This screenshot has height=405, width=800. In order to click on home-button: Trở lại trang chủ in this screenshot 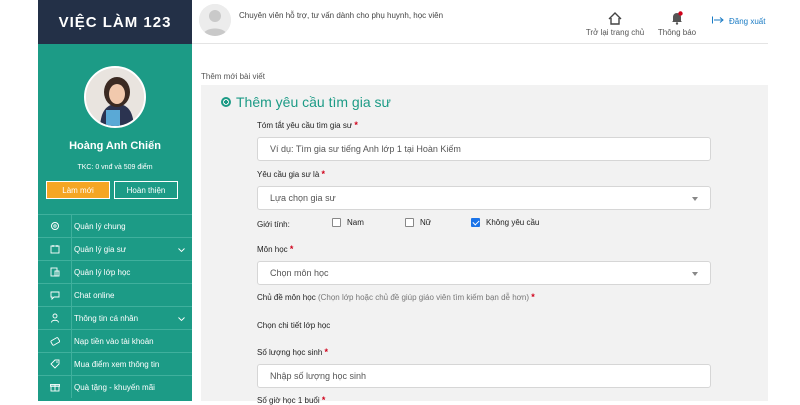, I will do `click(615, 22)`.